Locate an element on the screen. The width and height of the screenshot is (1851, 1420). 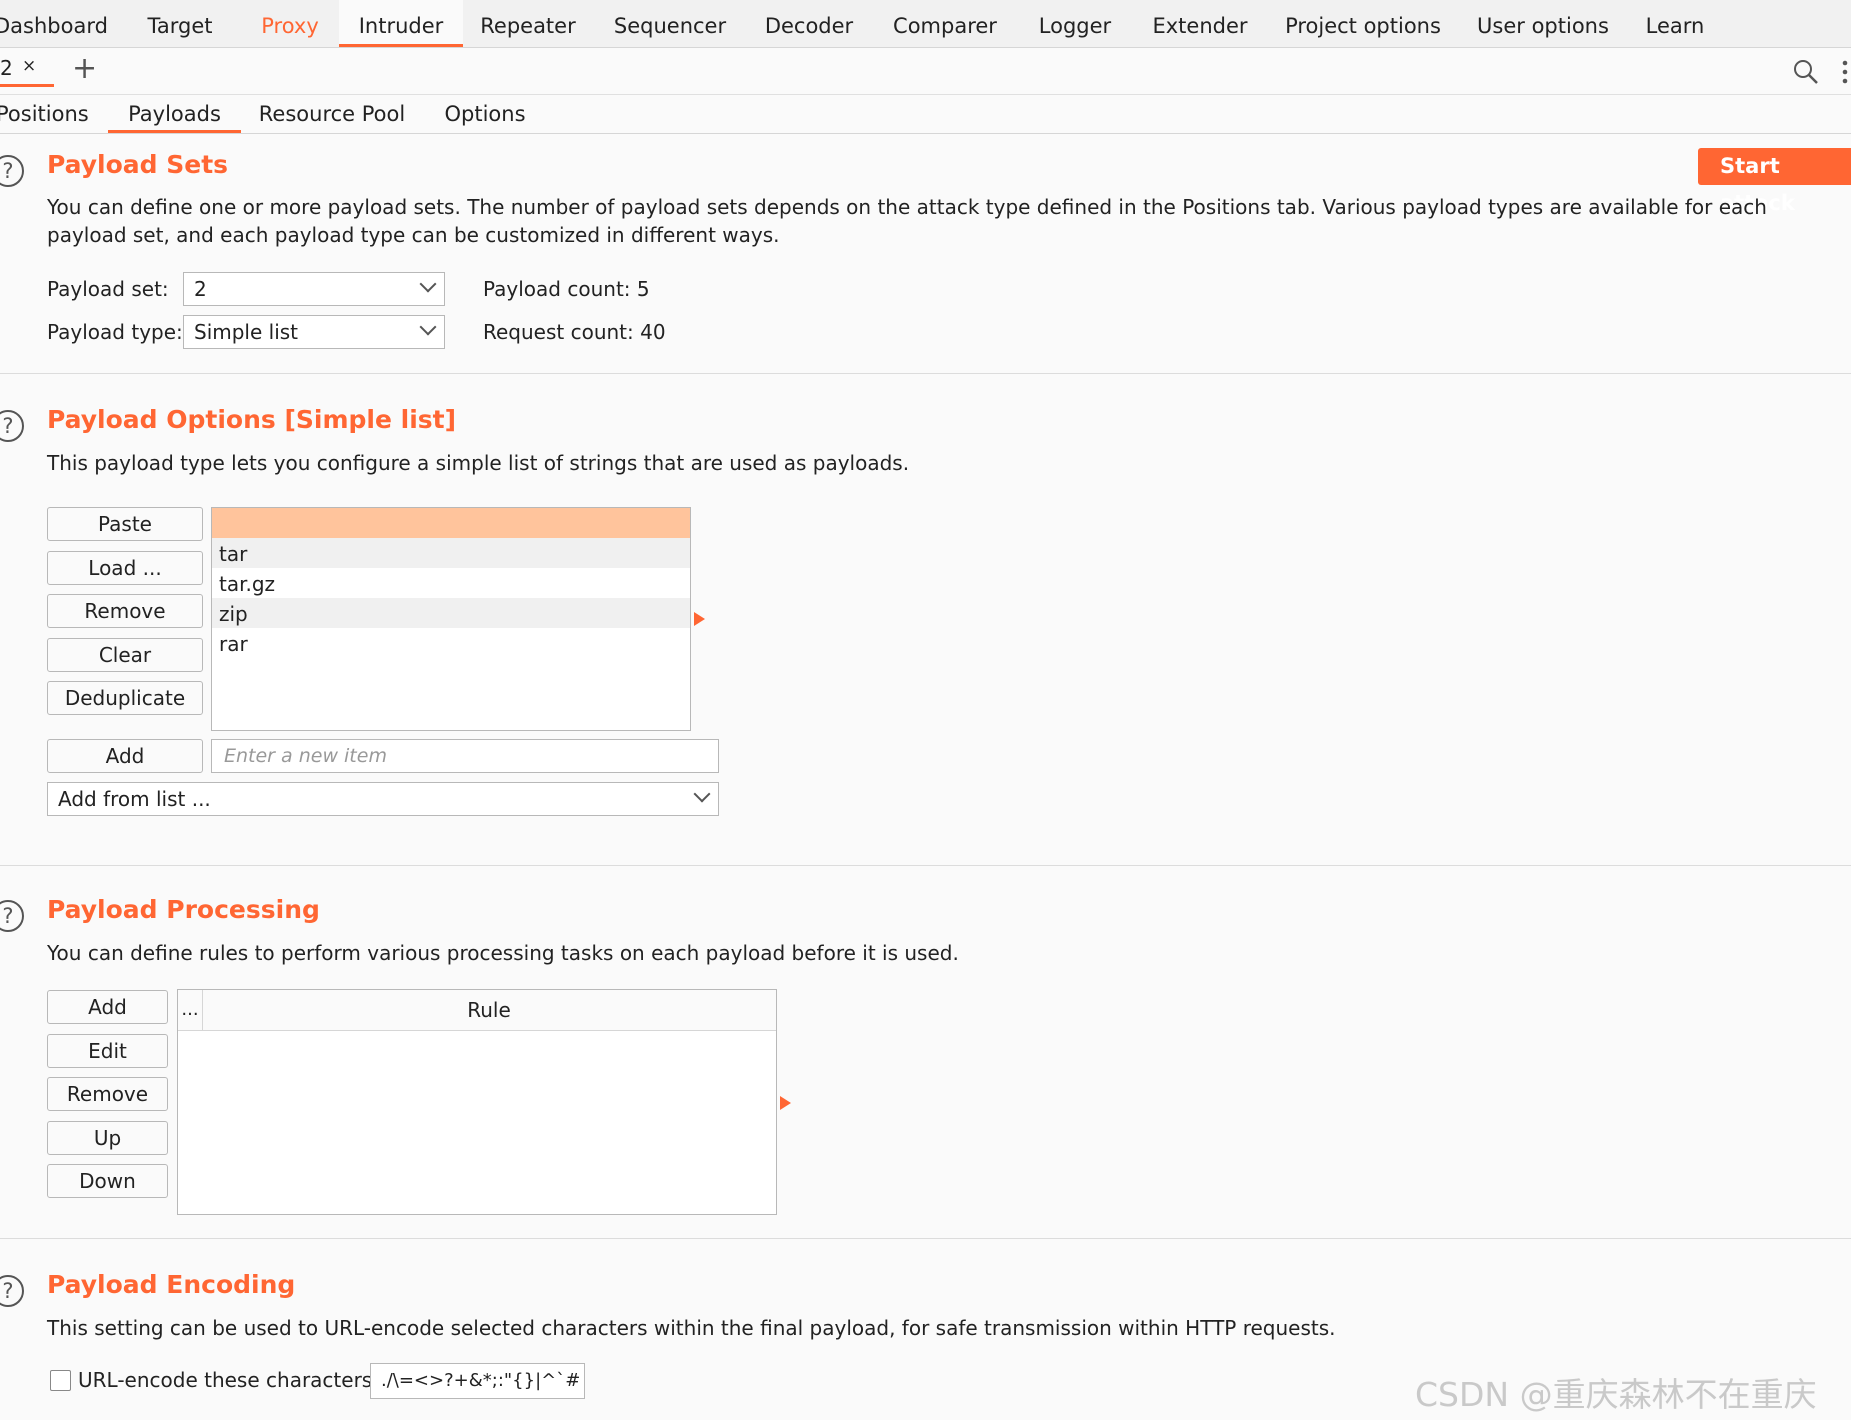
attack-tab-number: 2 is located at coordinates (6, 68).